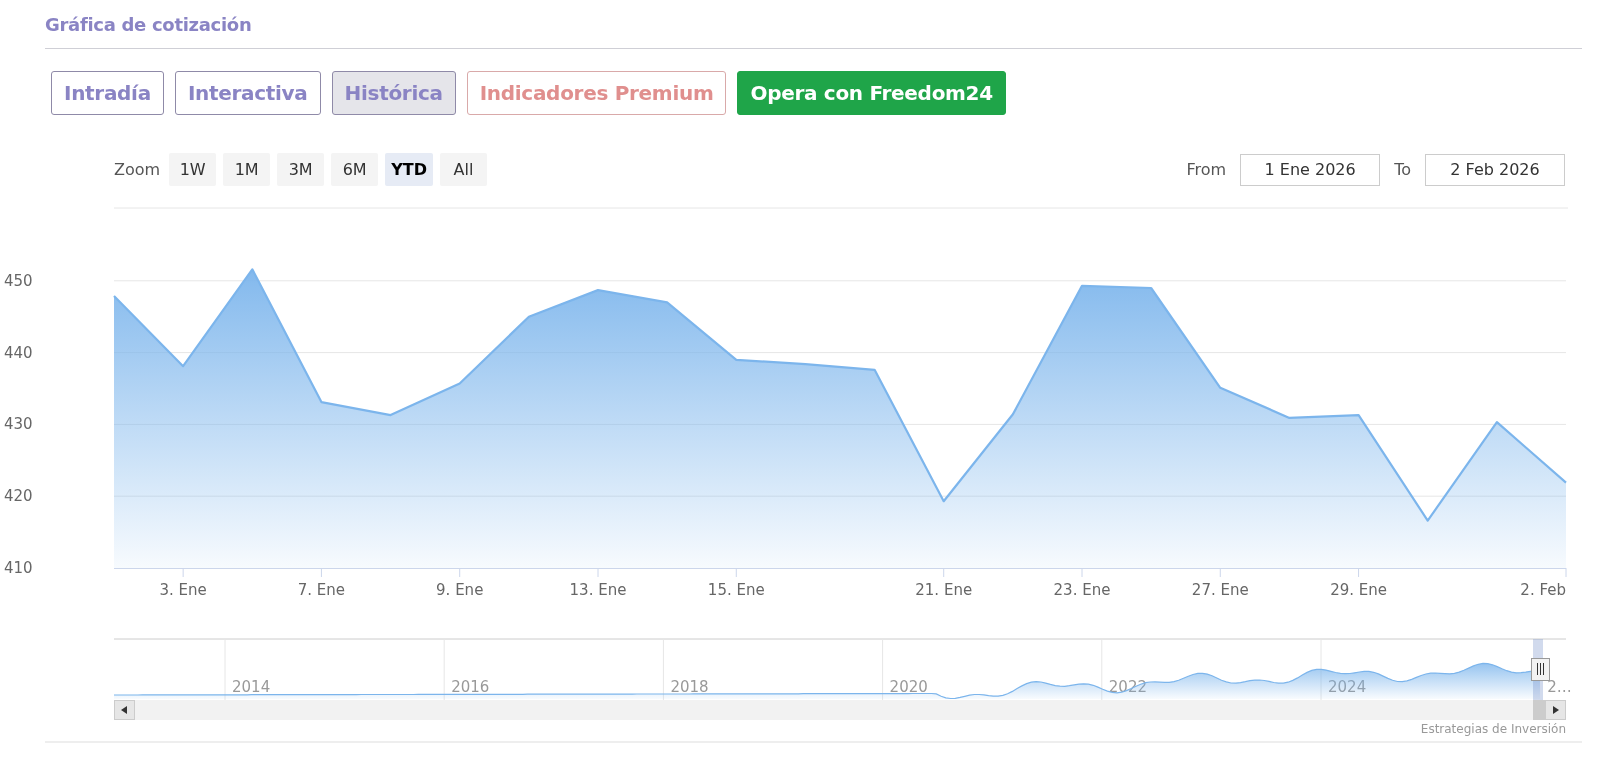  I want to click on scrollbar-thumb, so click(1539, 710).